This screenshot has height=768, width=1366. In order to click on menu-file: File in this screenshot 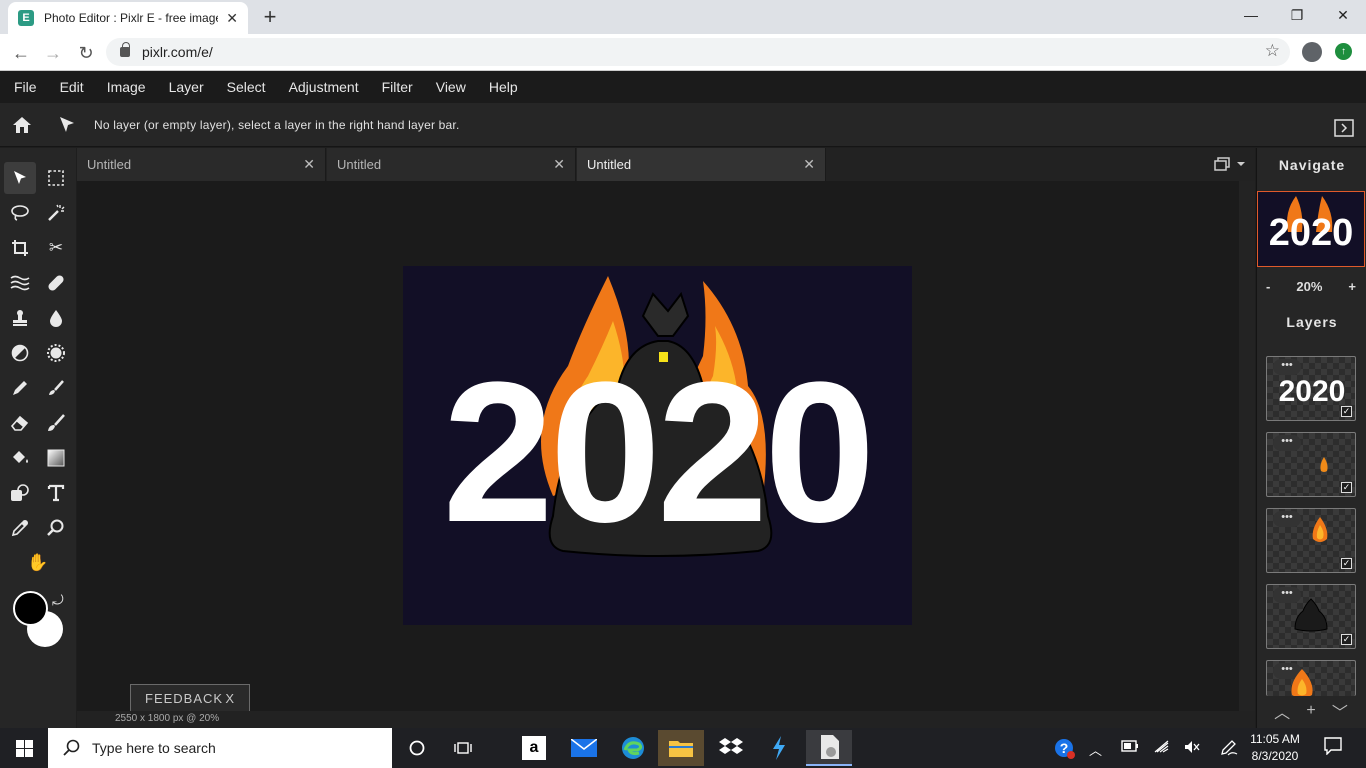, I will do `click(25, 87)`.